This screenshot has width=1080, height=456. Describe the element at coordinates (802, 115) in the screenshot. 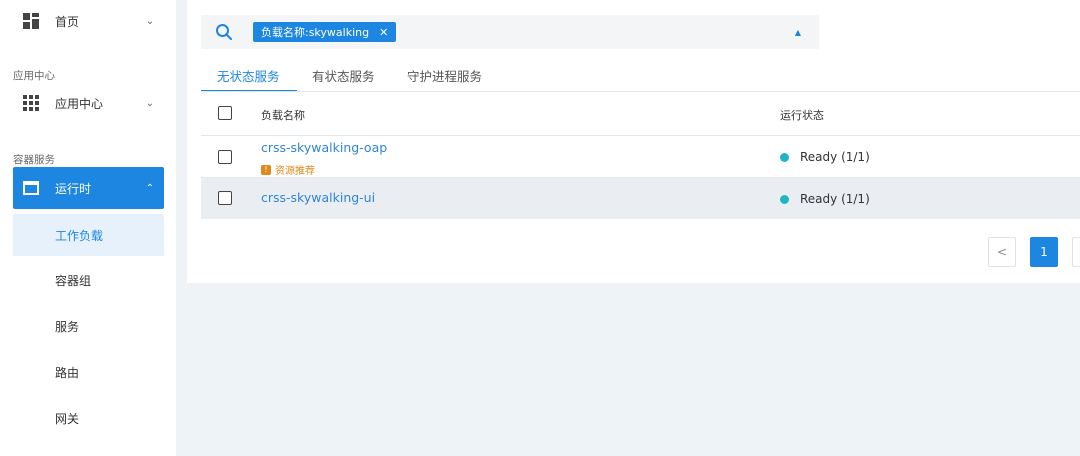

I see `column-header-status: 运行状态` at that location.